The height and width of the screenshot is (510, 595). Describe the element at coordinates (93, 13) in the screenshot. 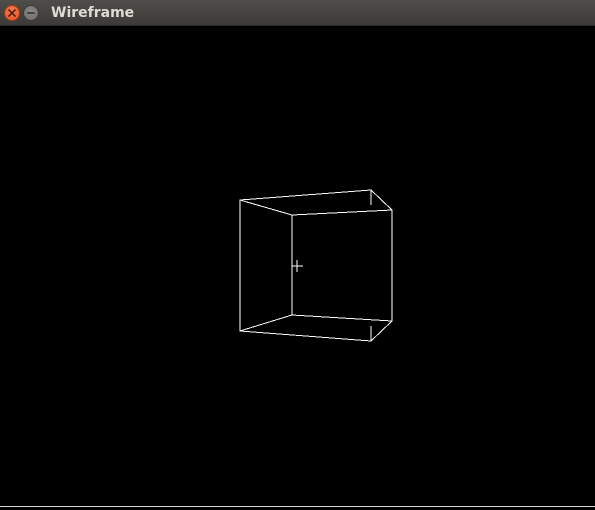

I see `window-title: Wireframe` at that location.